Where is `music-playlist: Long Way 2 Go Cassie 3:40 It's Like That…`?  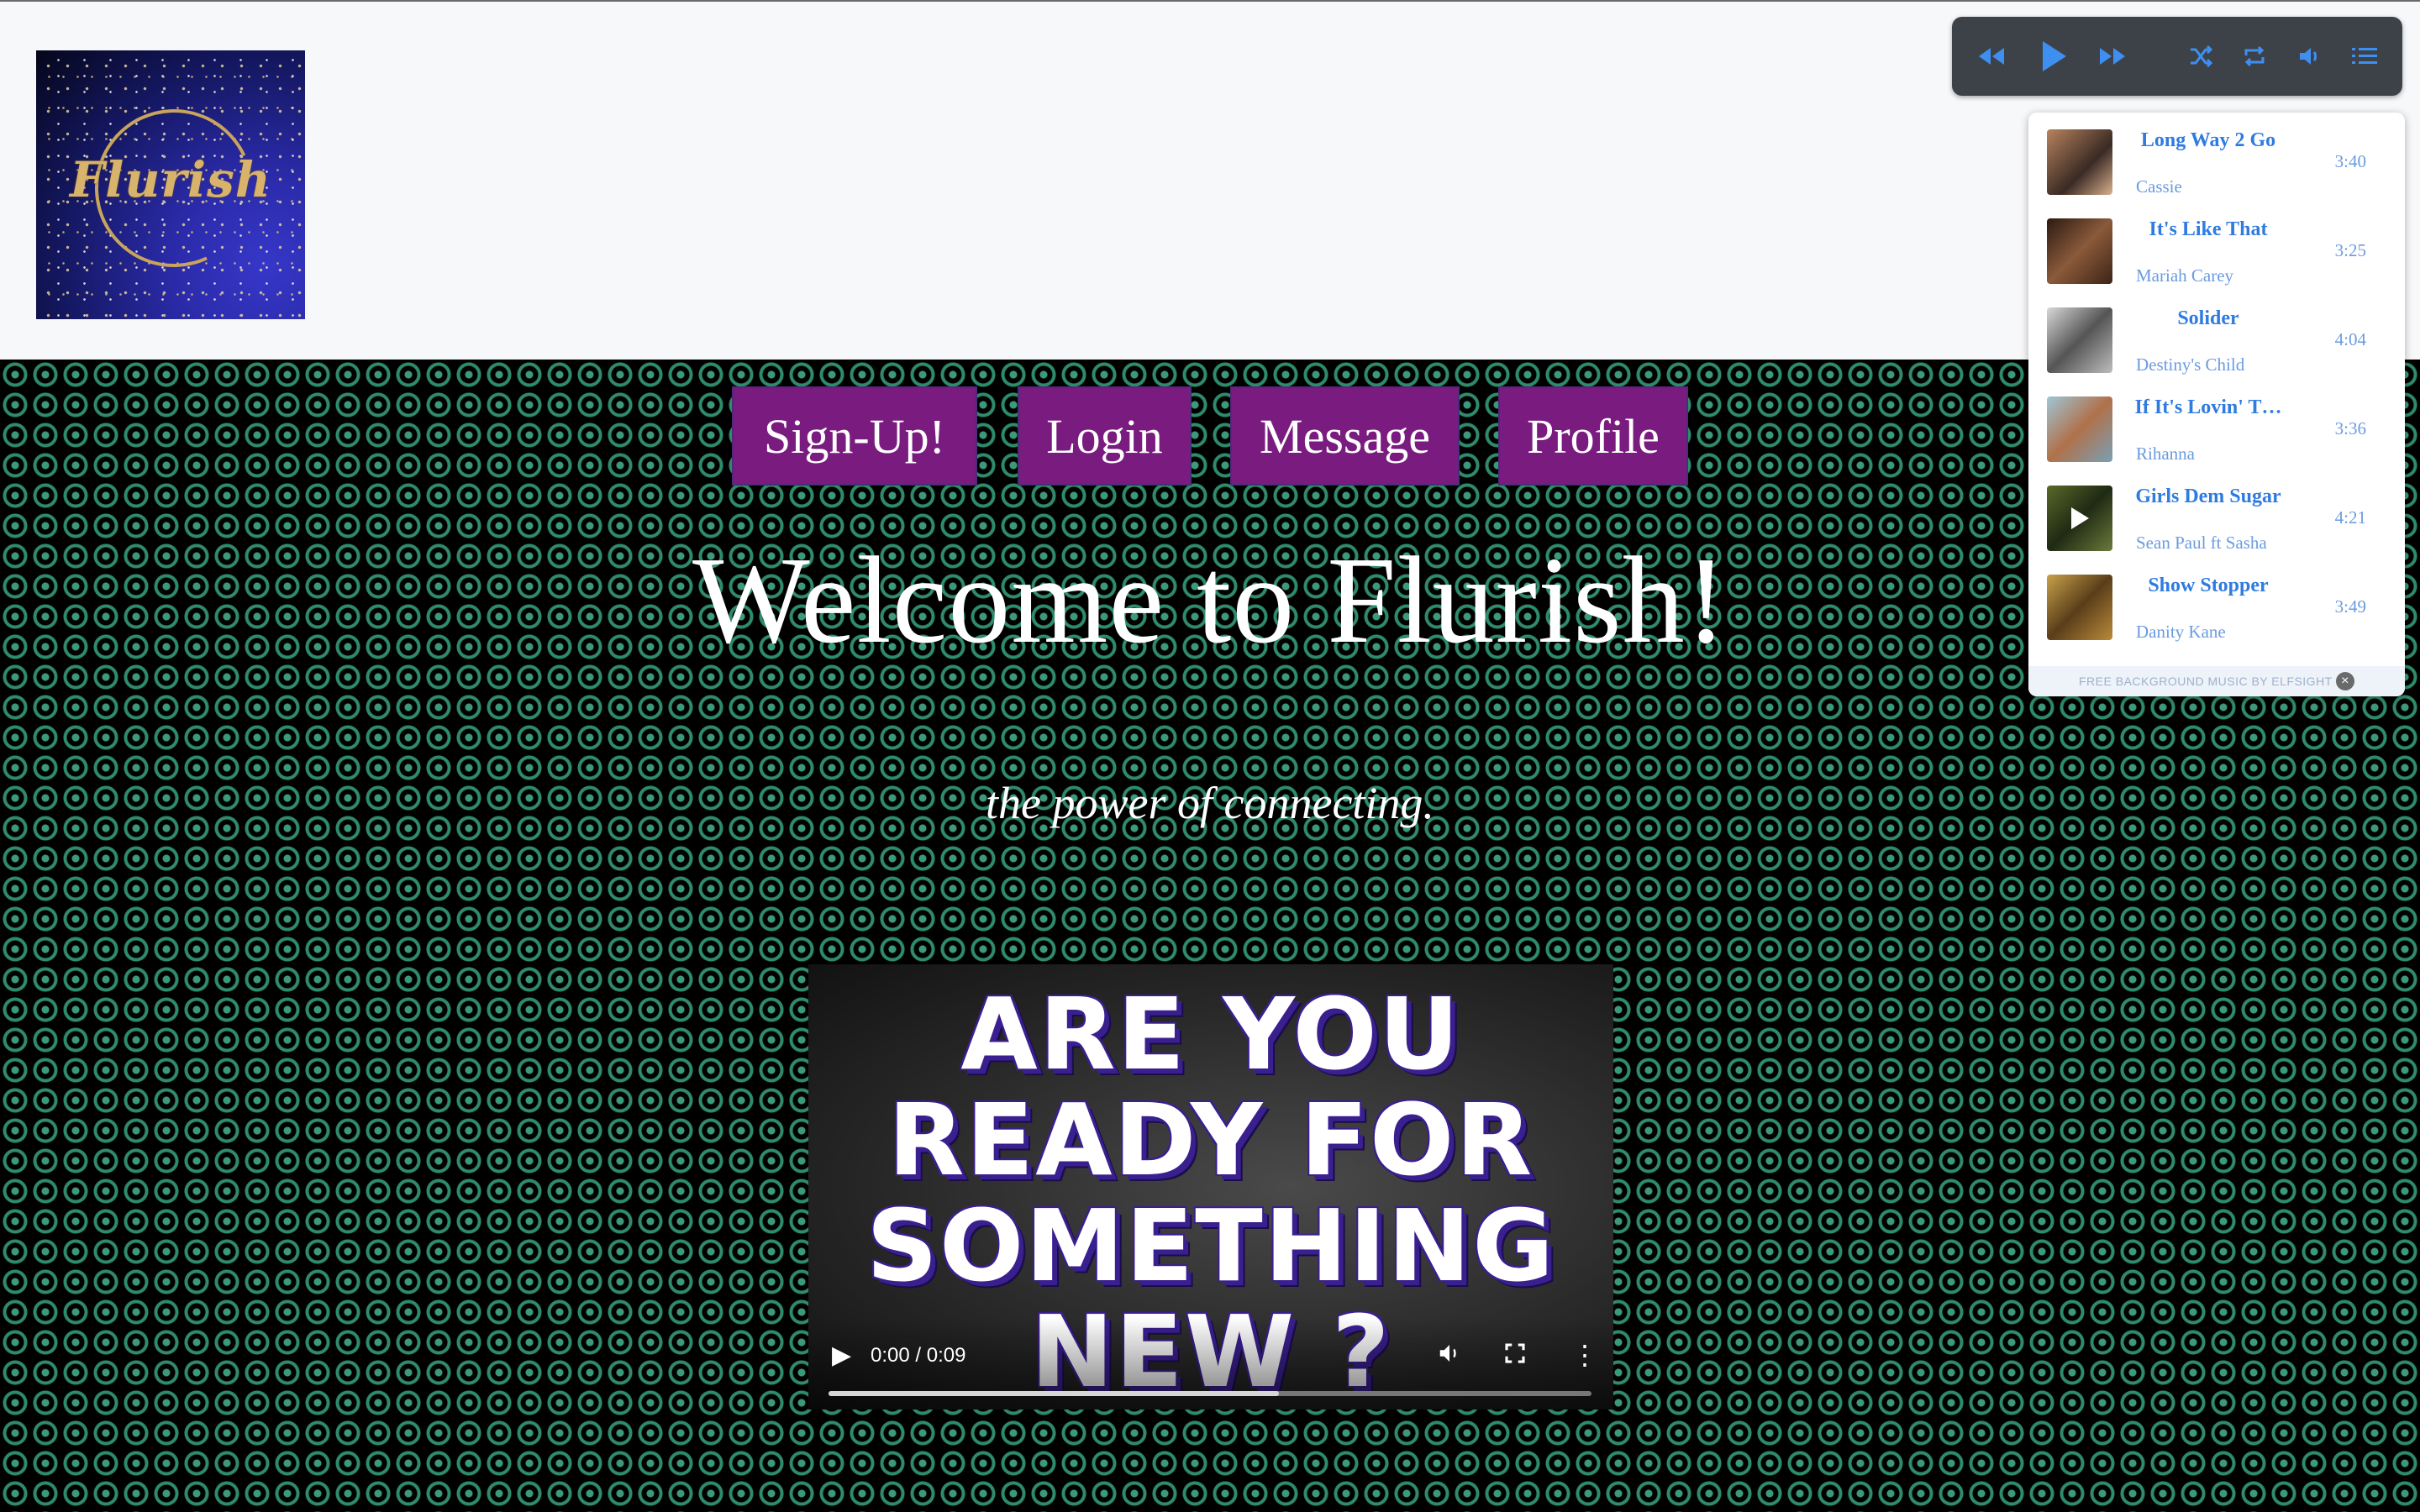
music-playlist: Long Way 2 Go Cassie 3:40 It's Like That… is located at coordinates (2216, 404).